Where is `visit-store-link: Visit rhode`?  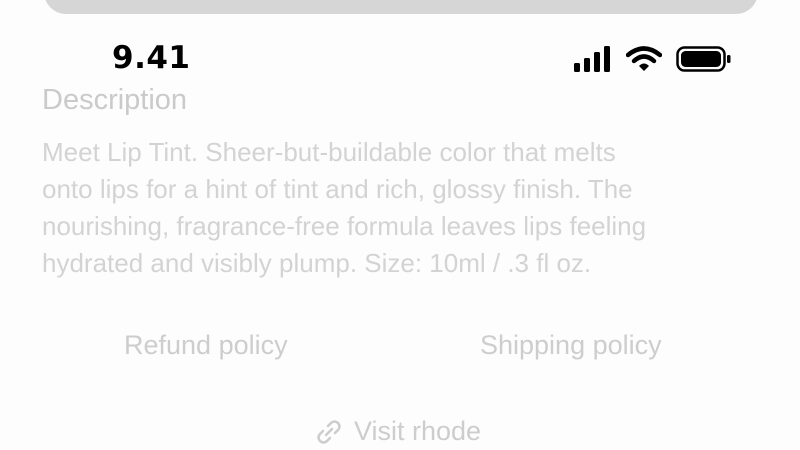 visit-store-link: Visit rhode is located at coordinates (397, 431).